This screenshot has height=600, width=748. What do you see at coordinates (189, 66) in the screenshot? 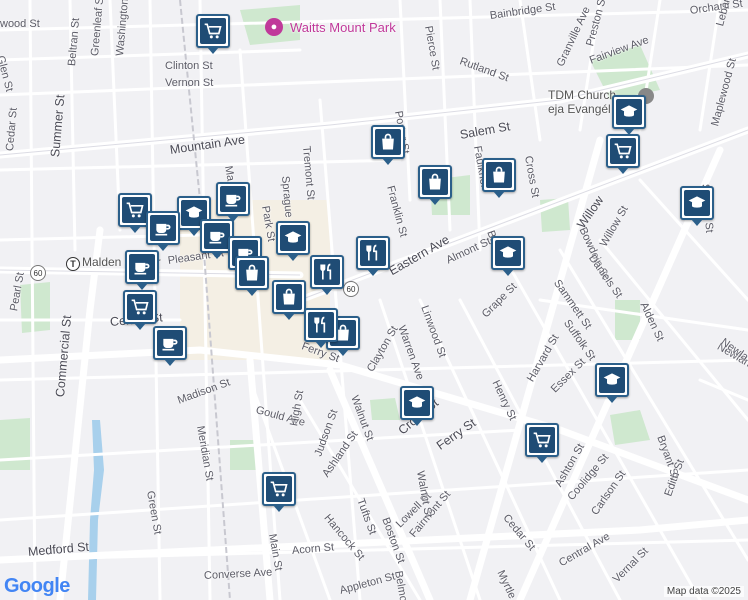
I see `street-label: Clinton St` at bounding box center [189, 66].